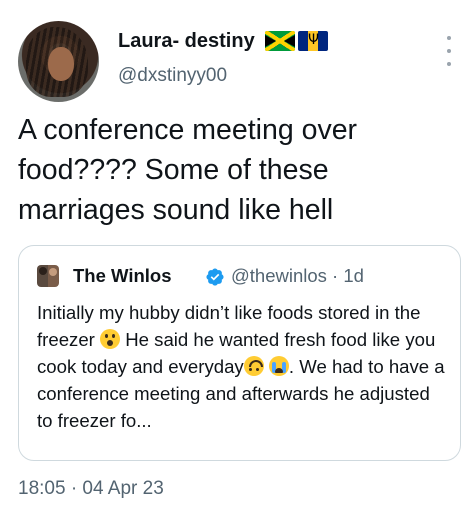  What do you see at coordinates (110, 339) in the screenshot?
I see `surprised-face-emoji-icon` at bounding box center [110, 339].